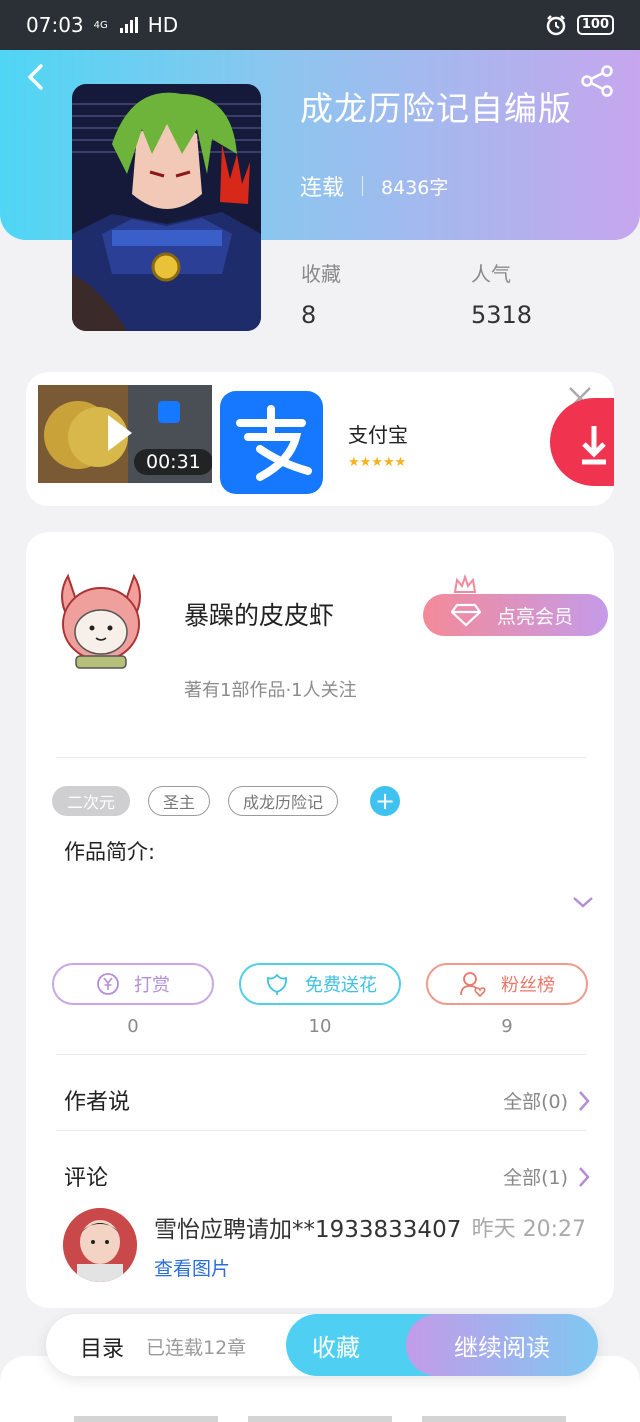 Image resolution: width=640 pixels, height=1422 pixels. Describe the element at coordinates (473, 984) in the screenshot. I see `user-heart-icon` at that location.